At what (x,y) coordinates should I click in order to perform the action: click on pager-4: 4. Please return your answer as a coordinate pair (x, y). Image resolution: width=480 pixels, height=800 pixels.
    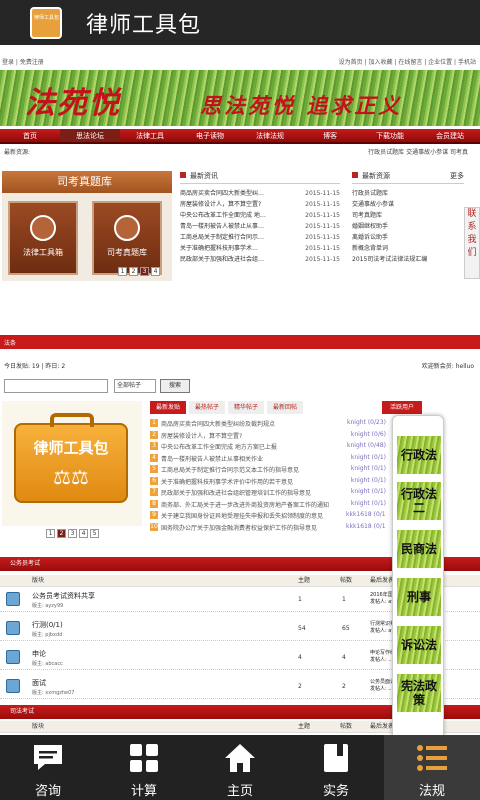
    Looking at the image, I should click on (155, 271).